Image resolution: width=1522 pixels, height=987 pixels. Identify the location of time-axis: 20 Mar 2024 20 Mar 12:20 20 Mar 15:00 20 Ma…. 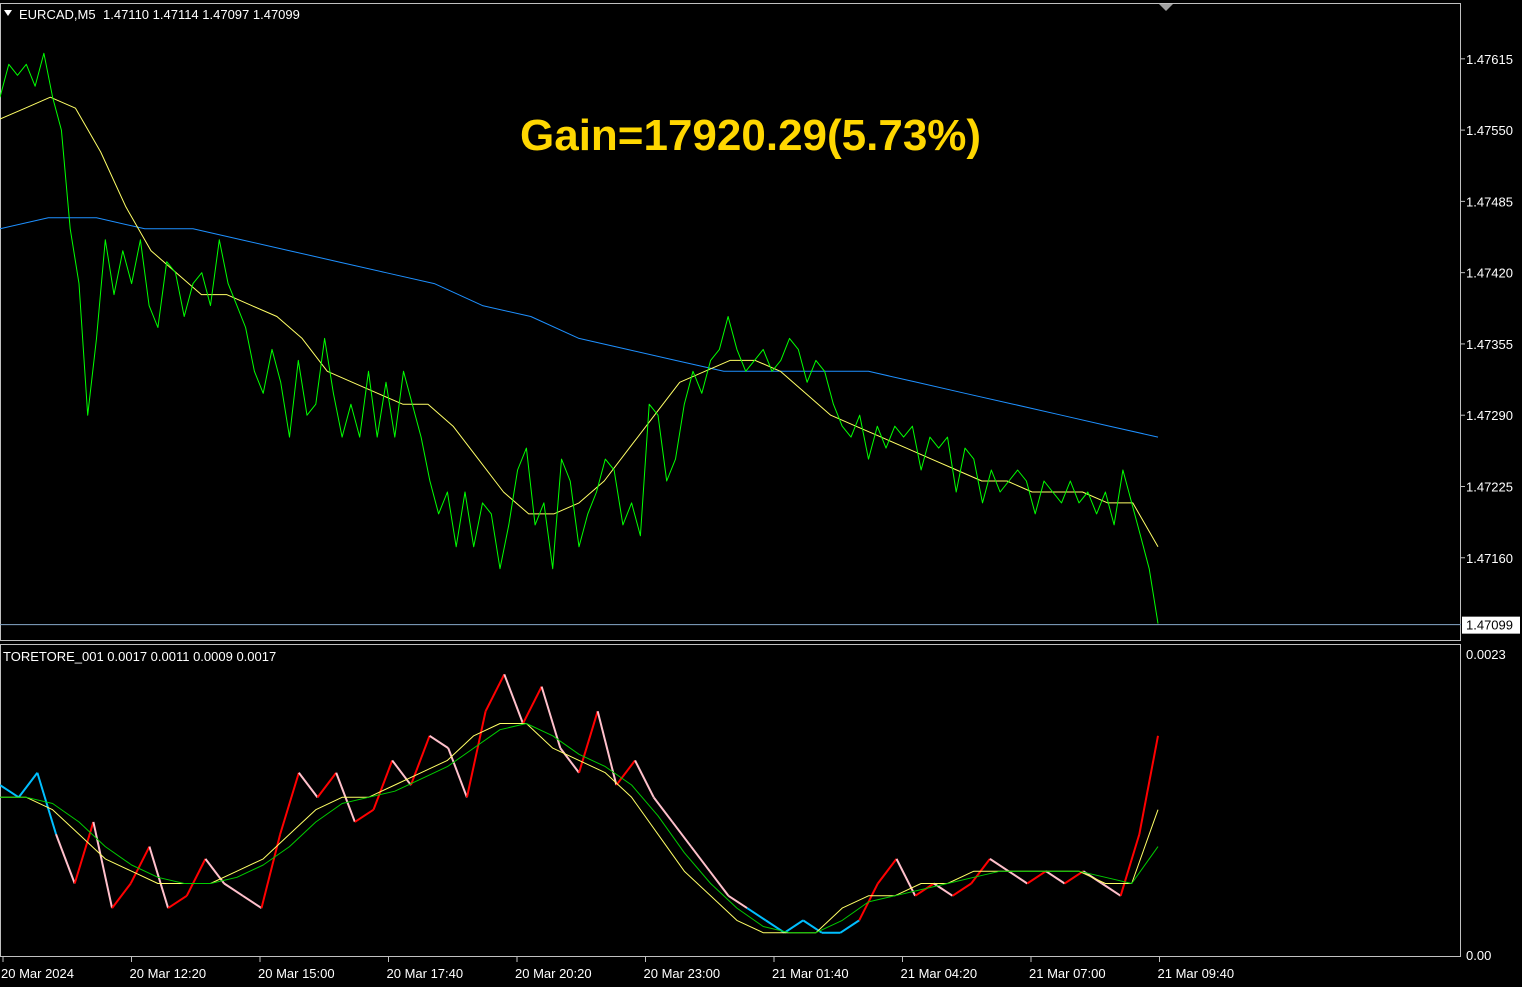
(617, 969).